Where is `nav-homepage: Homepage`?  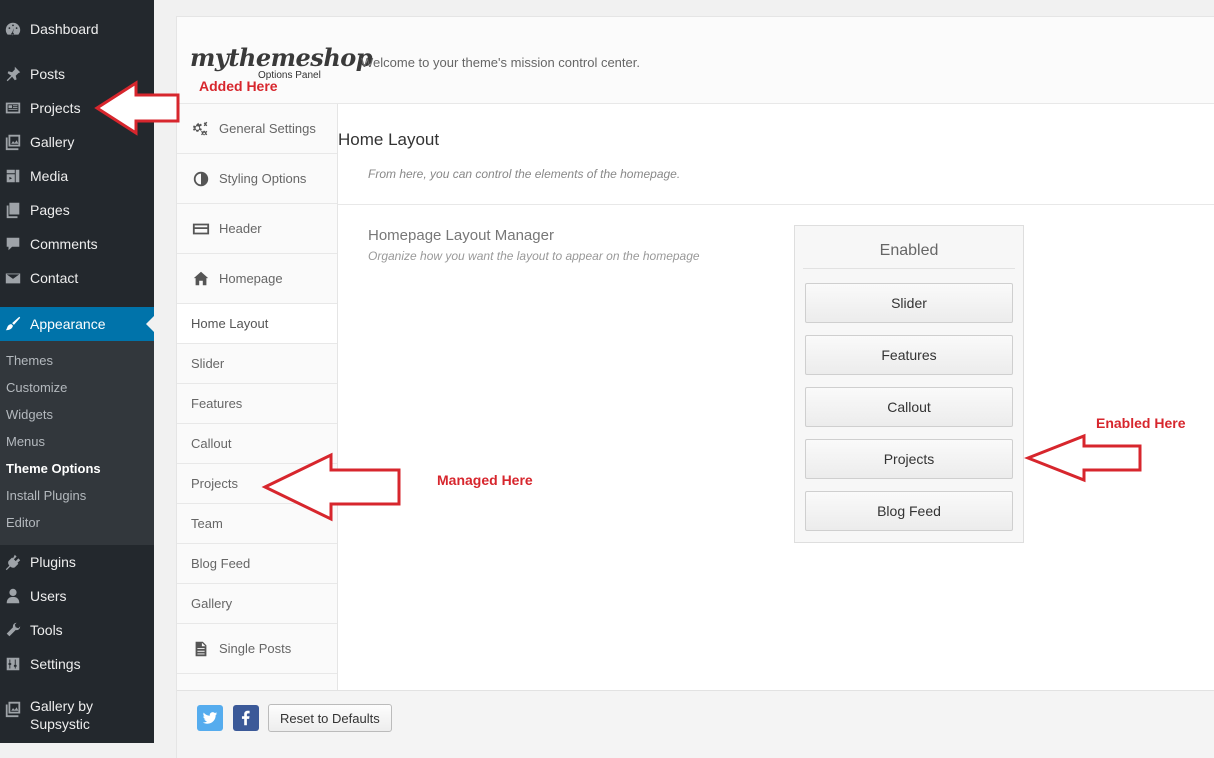
nav-homepage: Homepage is located at coordinates (257, 279).